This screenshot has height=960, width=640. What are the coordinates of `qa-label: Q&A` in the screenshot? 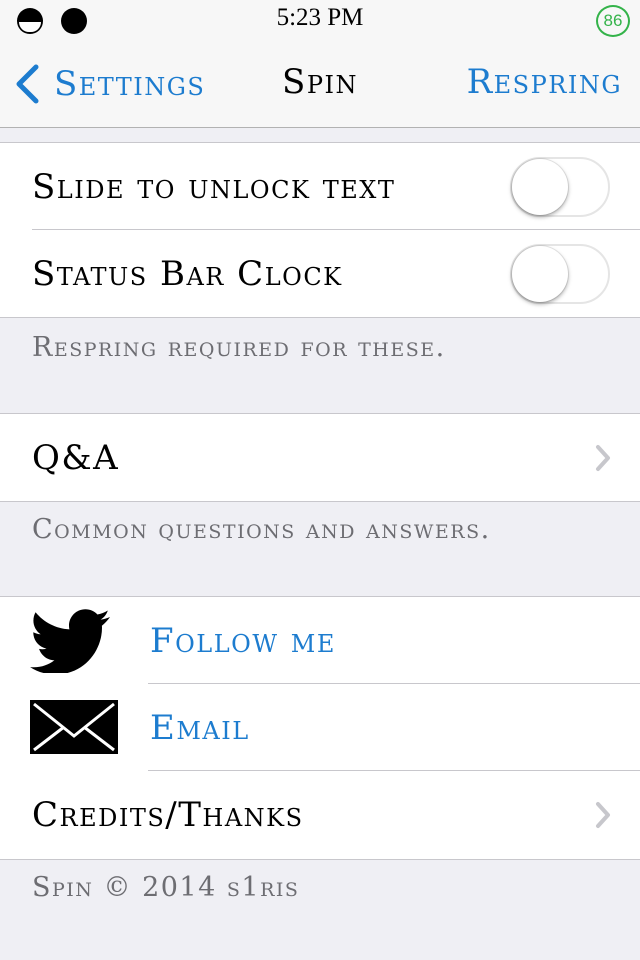 It's located at (76, 457).